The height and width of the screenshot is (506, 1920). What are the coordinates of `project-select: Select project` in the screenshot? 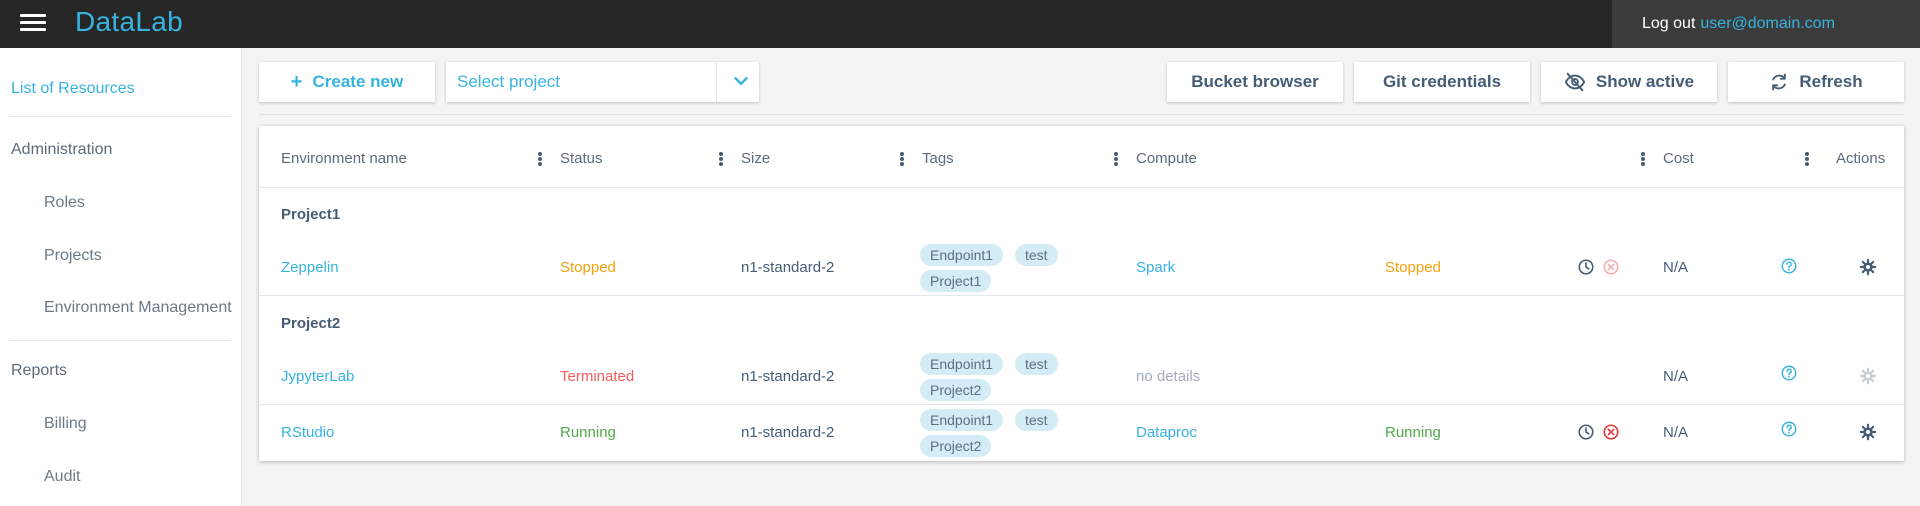 It's located at (602, 82).